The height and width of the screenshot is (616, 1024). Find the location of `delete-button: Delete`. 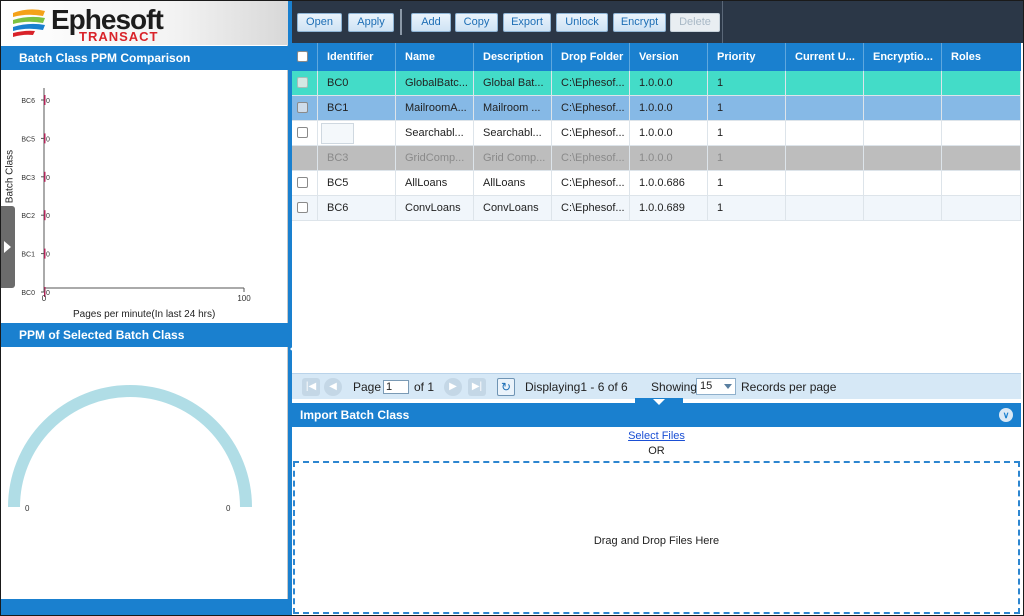

delete-button: Delete is located at coordinates (695, 22).